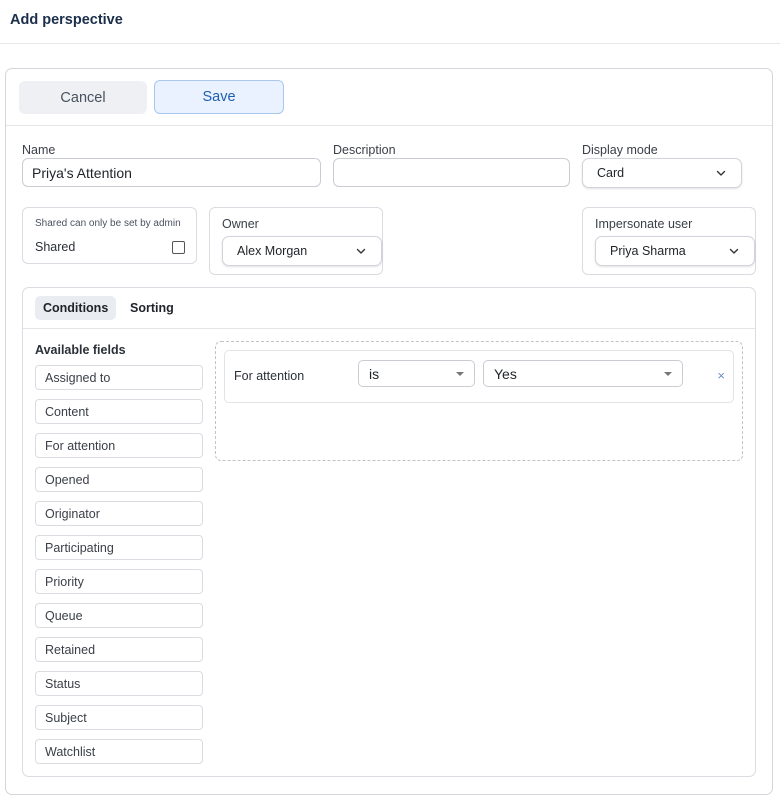 This screenshot has width=780, height=802. Describe the element at coordinates (721, 375) in the screenshot. I see `remove-condition-icon: ×` at that location.